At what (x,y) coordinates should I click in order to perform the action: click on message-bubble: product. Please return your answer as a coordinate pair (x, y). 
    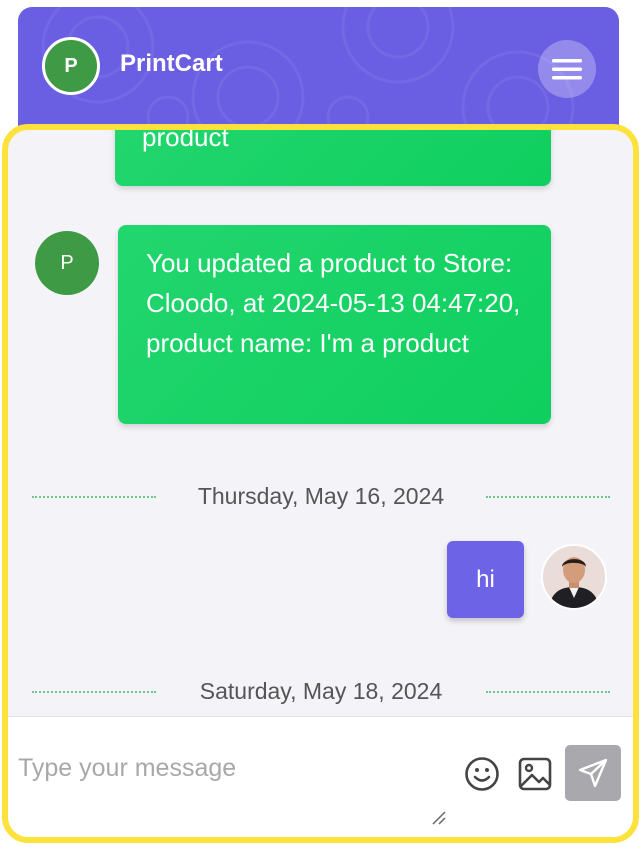
    Looking at the image, I should click on (333, 155).